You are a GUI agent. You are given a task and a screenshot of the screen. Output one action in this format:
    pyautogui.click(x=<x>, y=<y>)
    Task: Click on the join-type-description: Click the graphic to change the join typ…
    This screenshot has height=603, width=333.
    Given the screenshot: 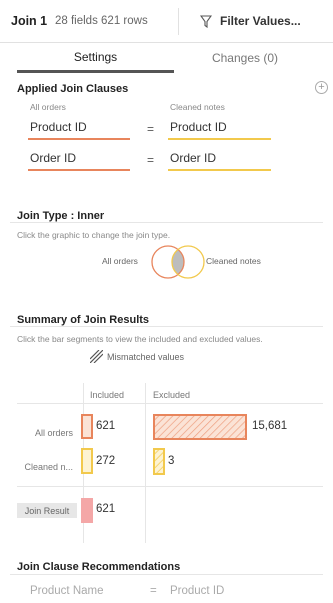 What is the action you would take?
    pyautogui.click(x=94, y=235)
    